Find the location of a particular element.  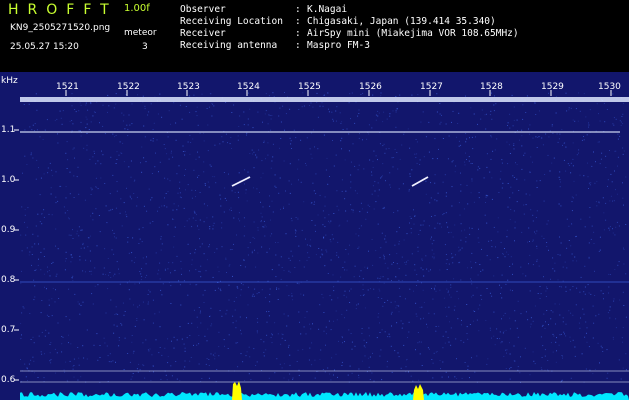

unit-label: kHz is located at coordinates (9, 81).